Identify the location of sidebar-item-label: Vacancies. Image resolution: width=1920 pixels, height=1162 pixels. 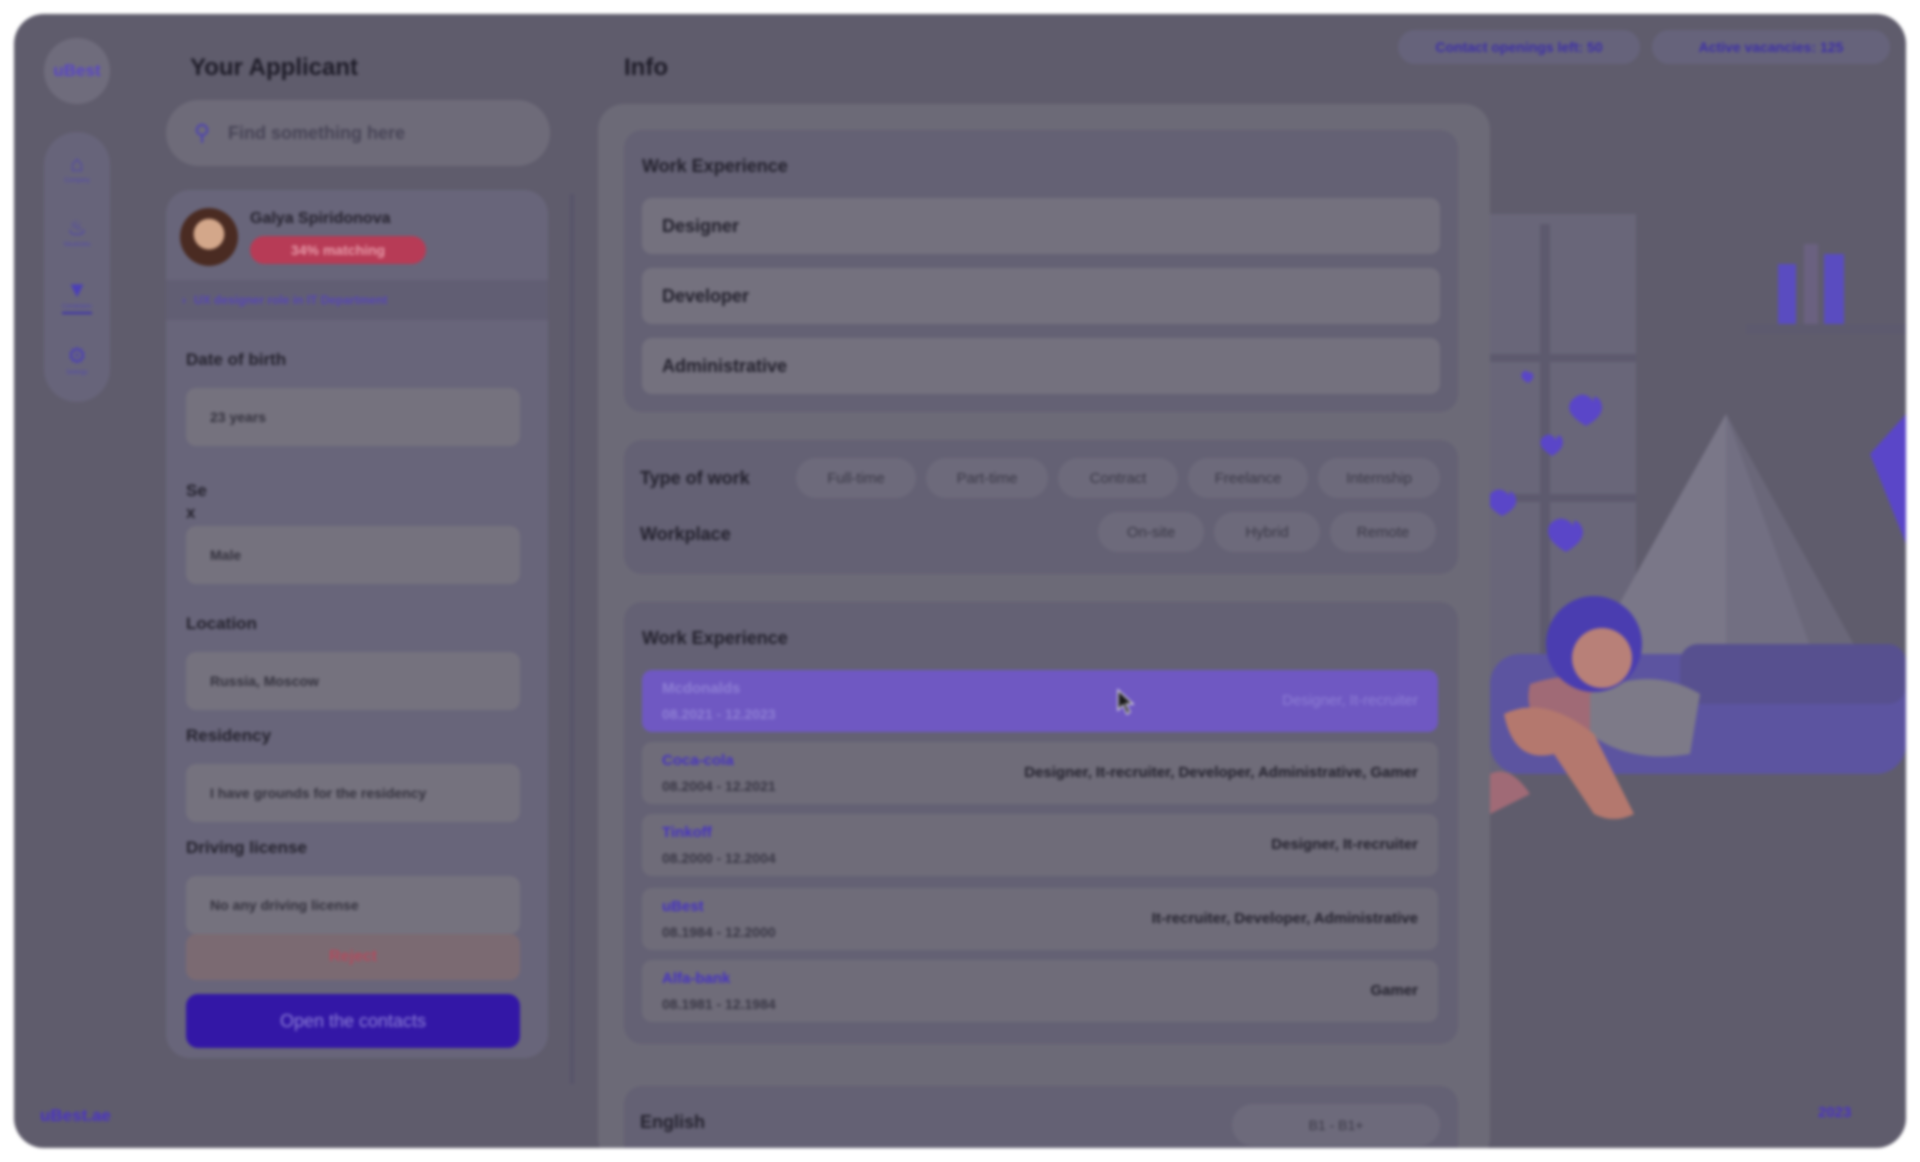
(77, 244).